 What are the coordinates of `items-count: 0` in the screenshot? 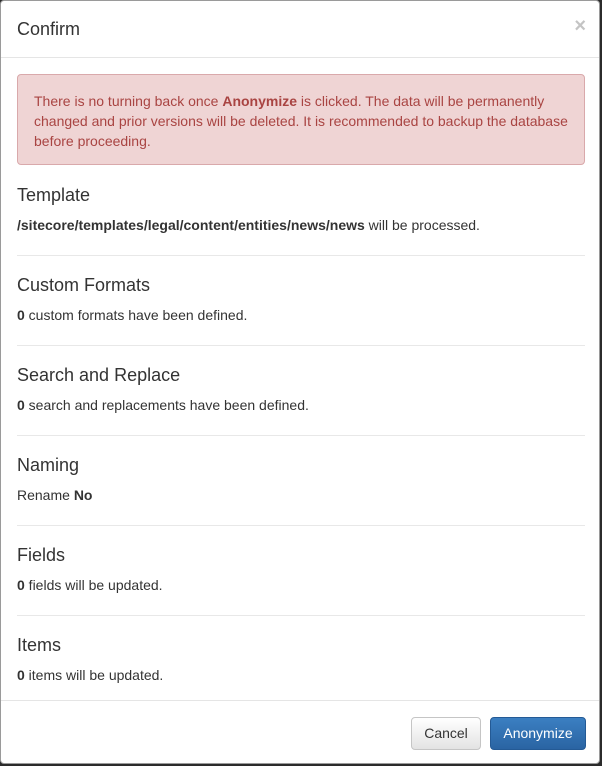 It's located at (21, 675).